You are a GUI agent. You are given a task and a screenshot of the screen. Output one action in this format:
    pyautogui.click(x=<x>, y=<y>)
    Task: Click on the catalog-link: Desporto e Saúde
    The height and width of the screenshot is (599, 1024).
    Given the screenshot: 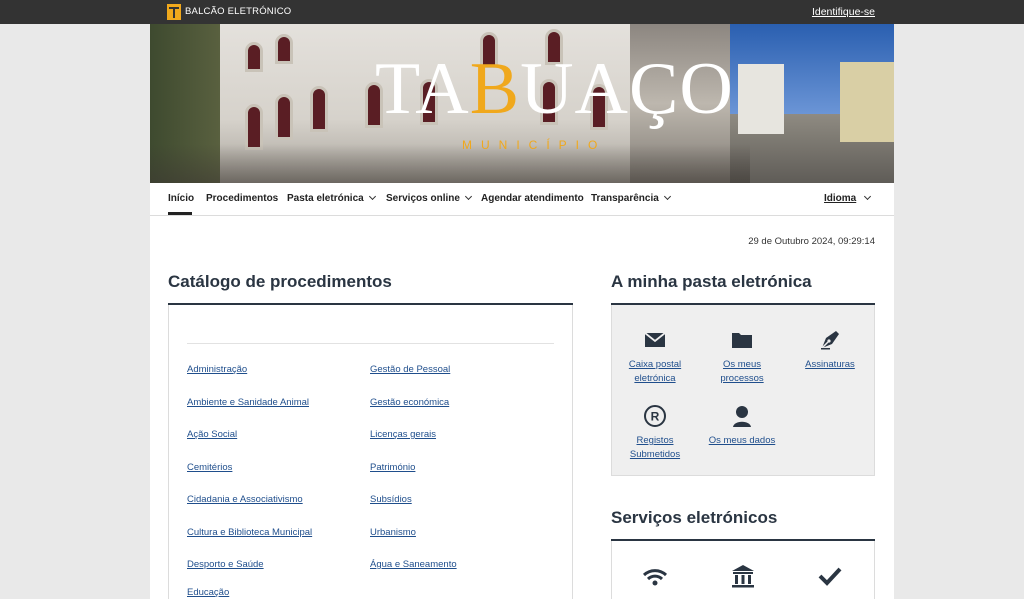 What is the action you would take?
    pyautogui.click(x=225, y=564)
    